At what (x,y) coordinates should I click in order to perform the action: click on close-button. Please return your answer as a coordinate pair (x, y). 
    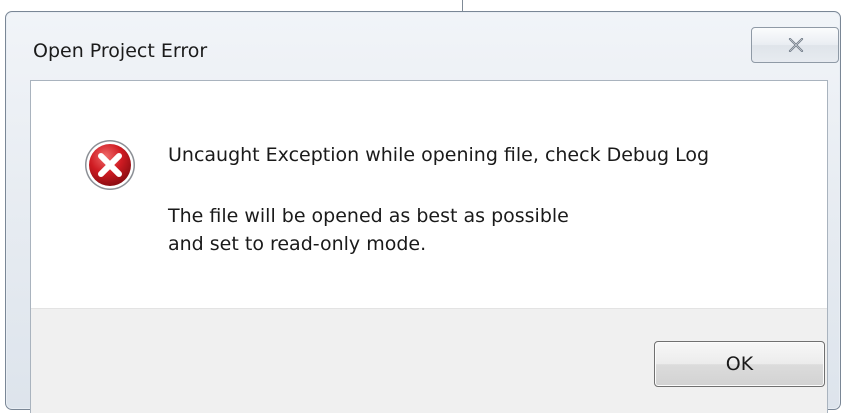
    Looking at the image, I should click on (795, 45).